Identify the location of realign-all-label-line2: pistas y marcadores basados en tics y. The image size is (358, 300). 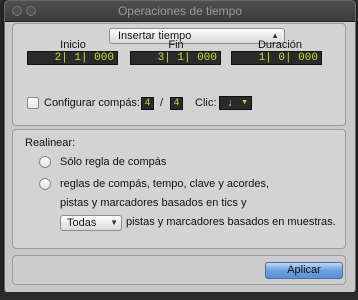
(153, 203).